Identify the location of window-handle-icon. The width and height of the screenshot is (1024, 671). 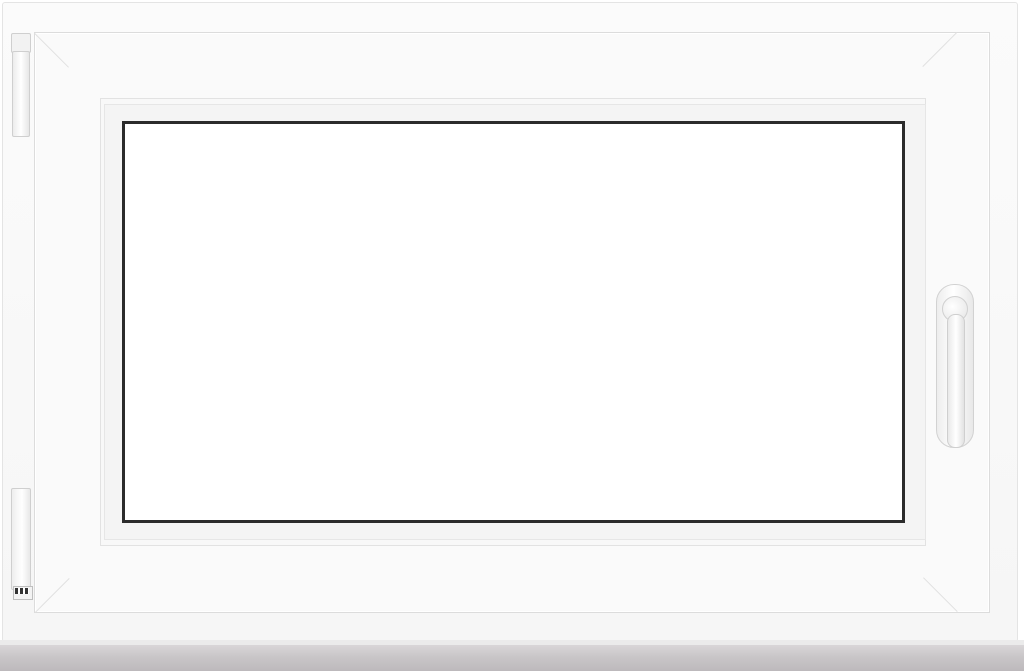
(954, 367).